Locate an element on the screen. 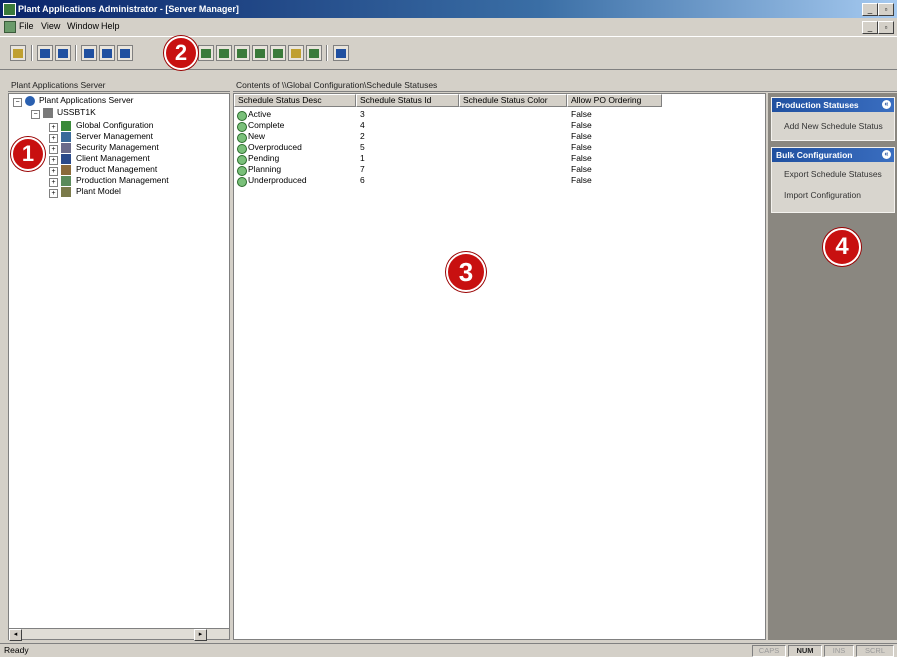 The width and height of the screenshot is (897, 657). help-icon is located at coordinates (341, 53).